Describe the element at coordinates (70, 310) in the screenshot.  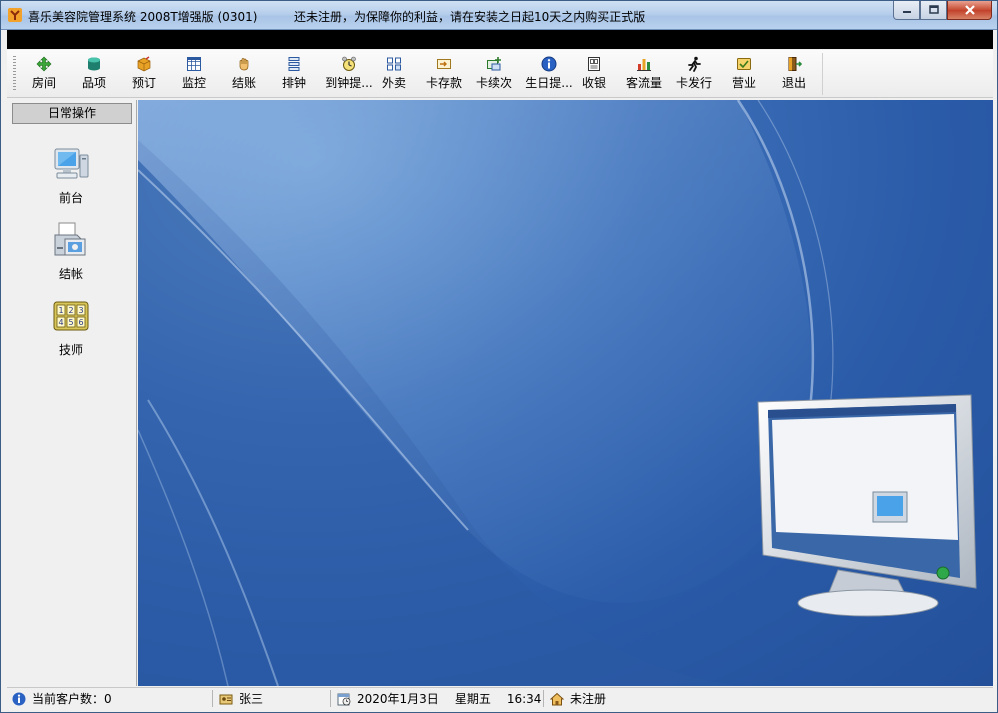
I see `svg-text: 2` at that location.